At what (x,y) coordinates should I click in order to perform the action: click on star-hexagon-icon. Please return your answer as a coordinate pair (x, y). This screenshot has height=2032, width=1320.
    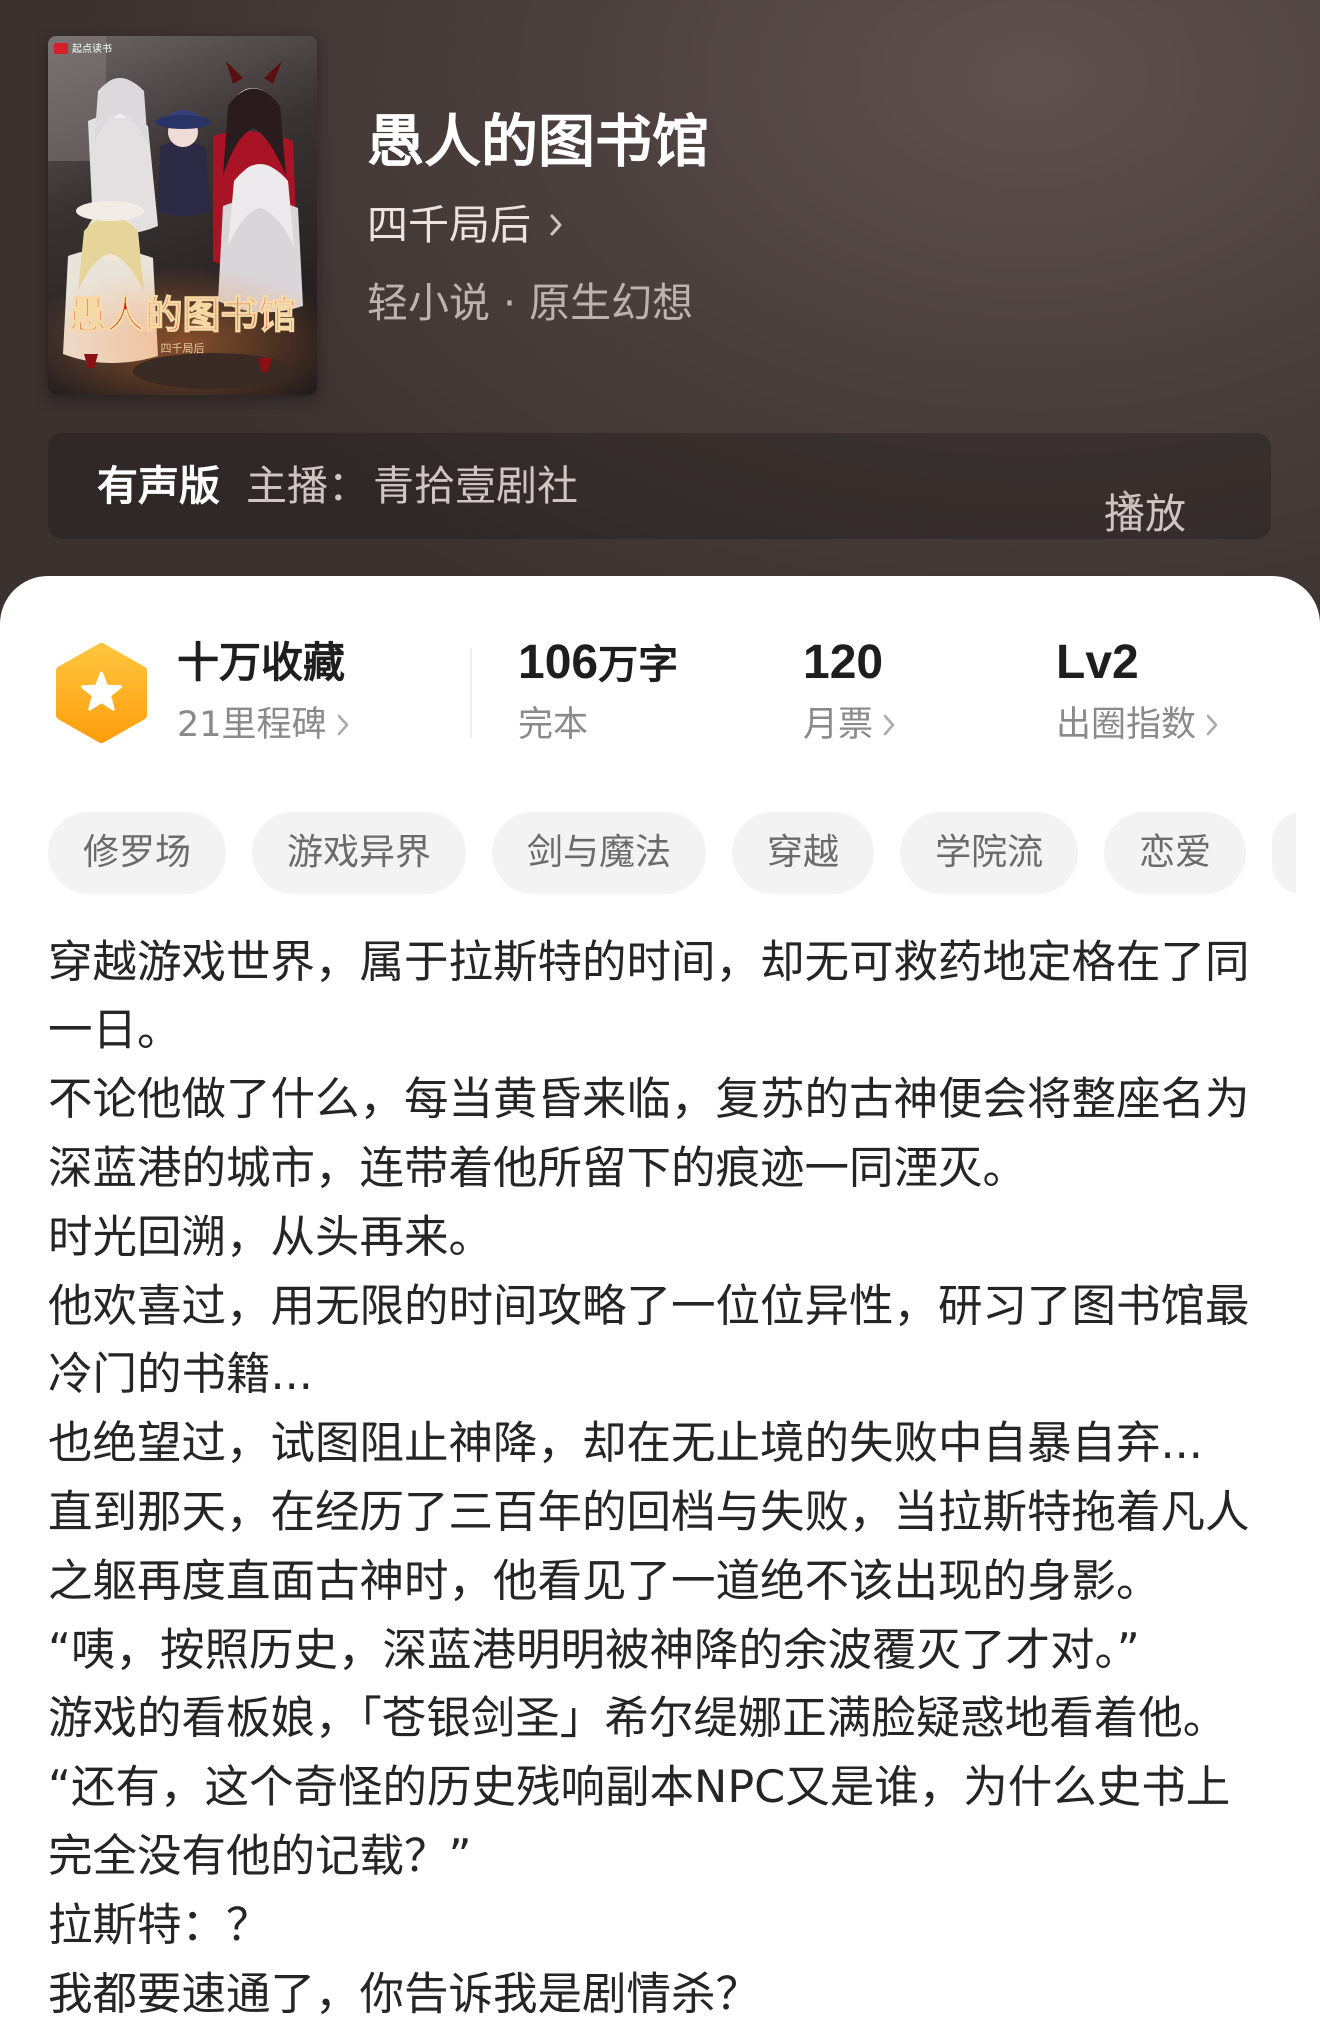
    Looking at the image, I should click on (101, 693).